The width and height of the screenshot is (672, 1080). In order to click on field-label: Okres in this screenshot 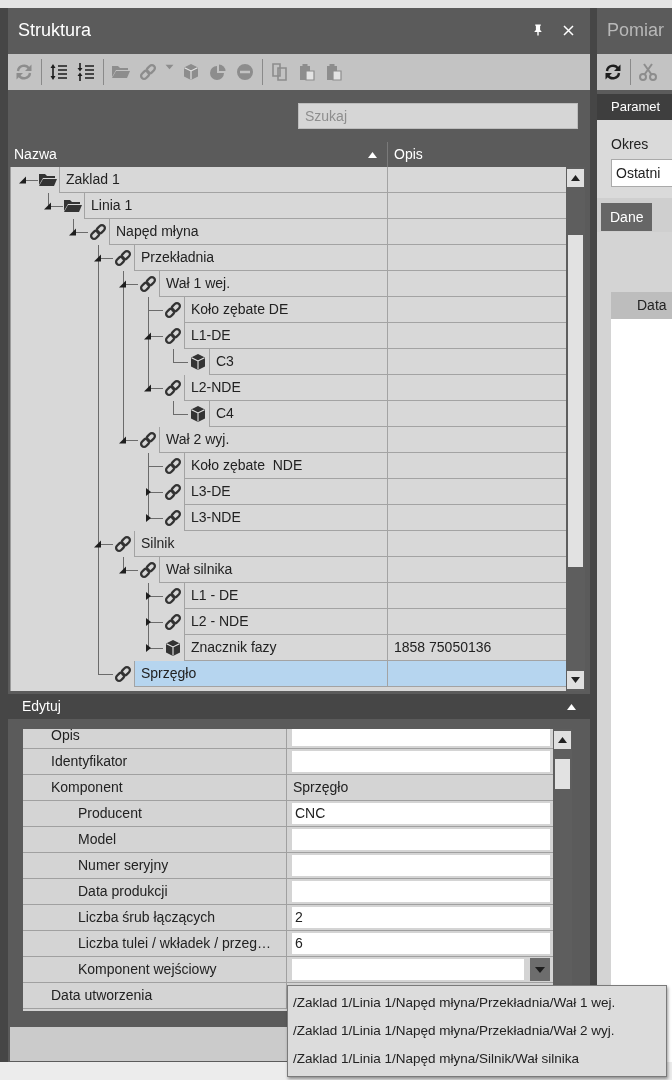, I will do `click(630, 144)`.